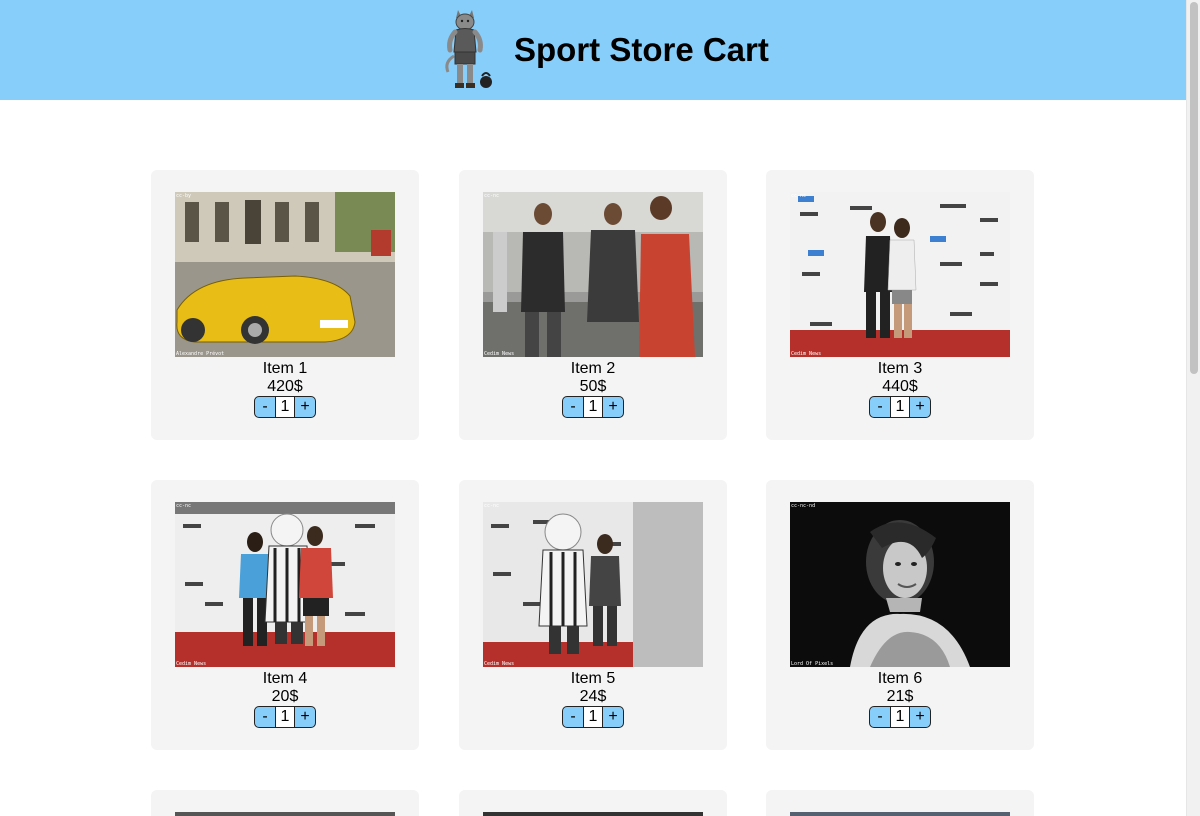 The image size is (1200, 816). What do you see at coordinates (900, 274) in the screenshot?
I see `product-image-3: cc-nc Cedim News` at bounding box center [900, 274].